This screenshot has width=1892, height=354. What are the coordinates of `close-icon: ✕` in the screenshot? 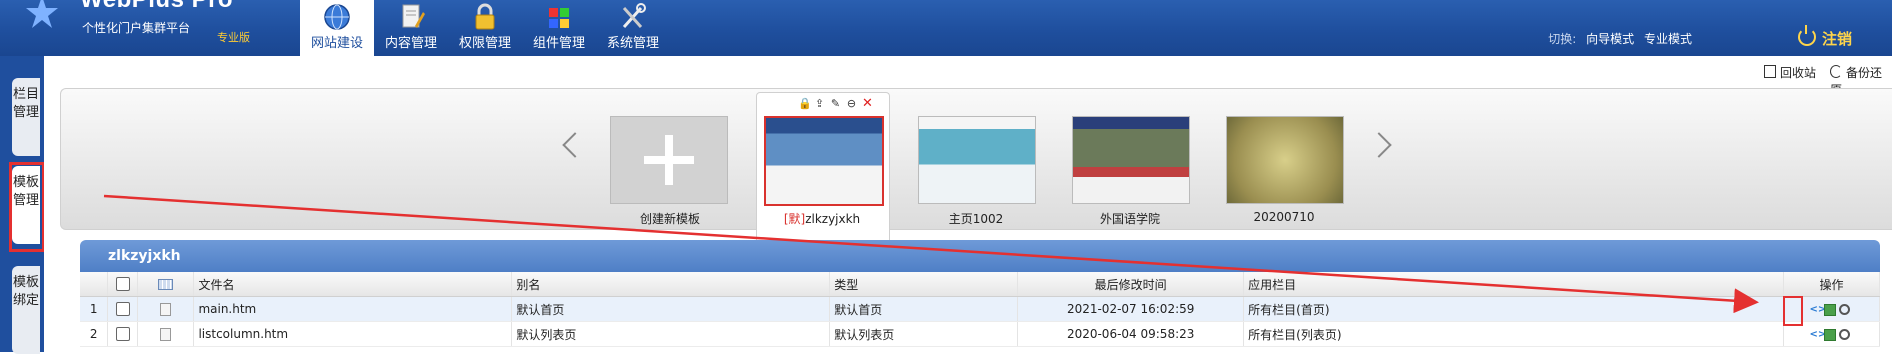 It's located at (867, 103).